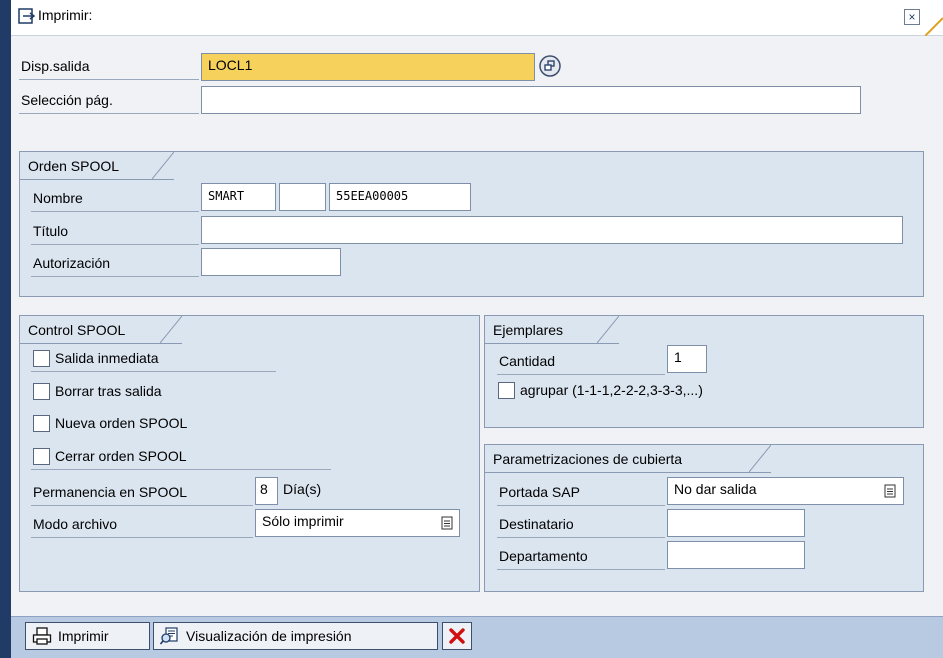 Image resolution: width=943 pixels, height=658 pixels. What do you see at coordinates (531, 100) in the screenshot?
I see `page-selection-input` at bounding box center [531, 100].